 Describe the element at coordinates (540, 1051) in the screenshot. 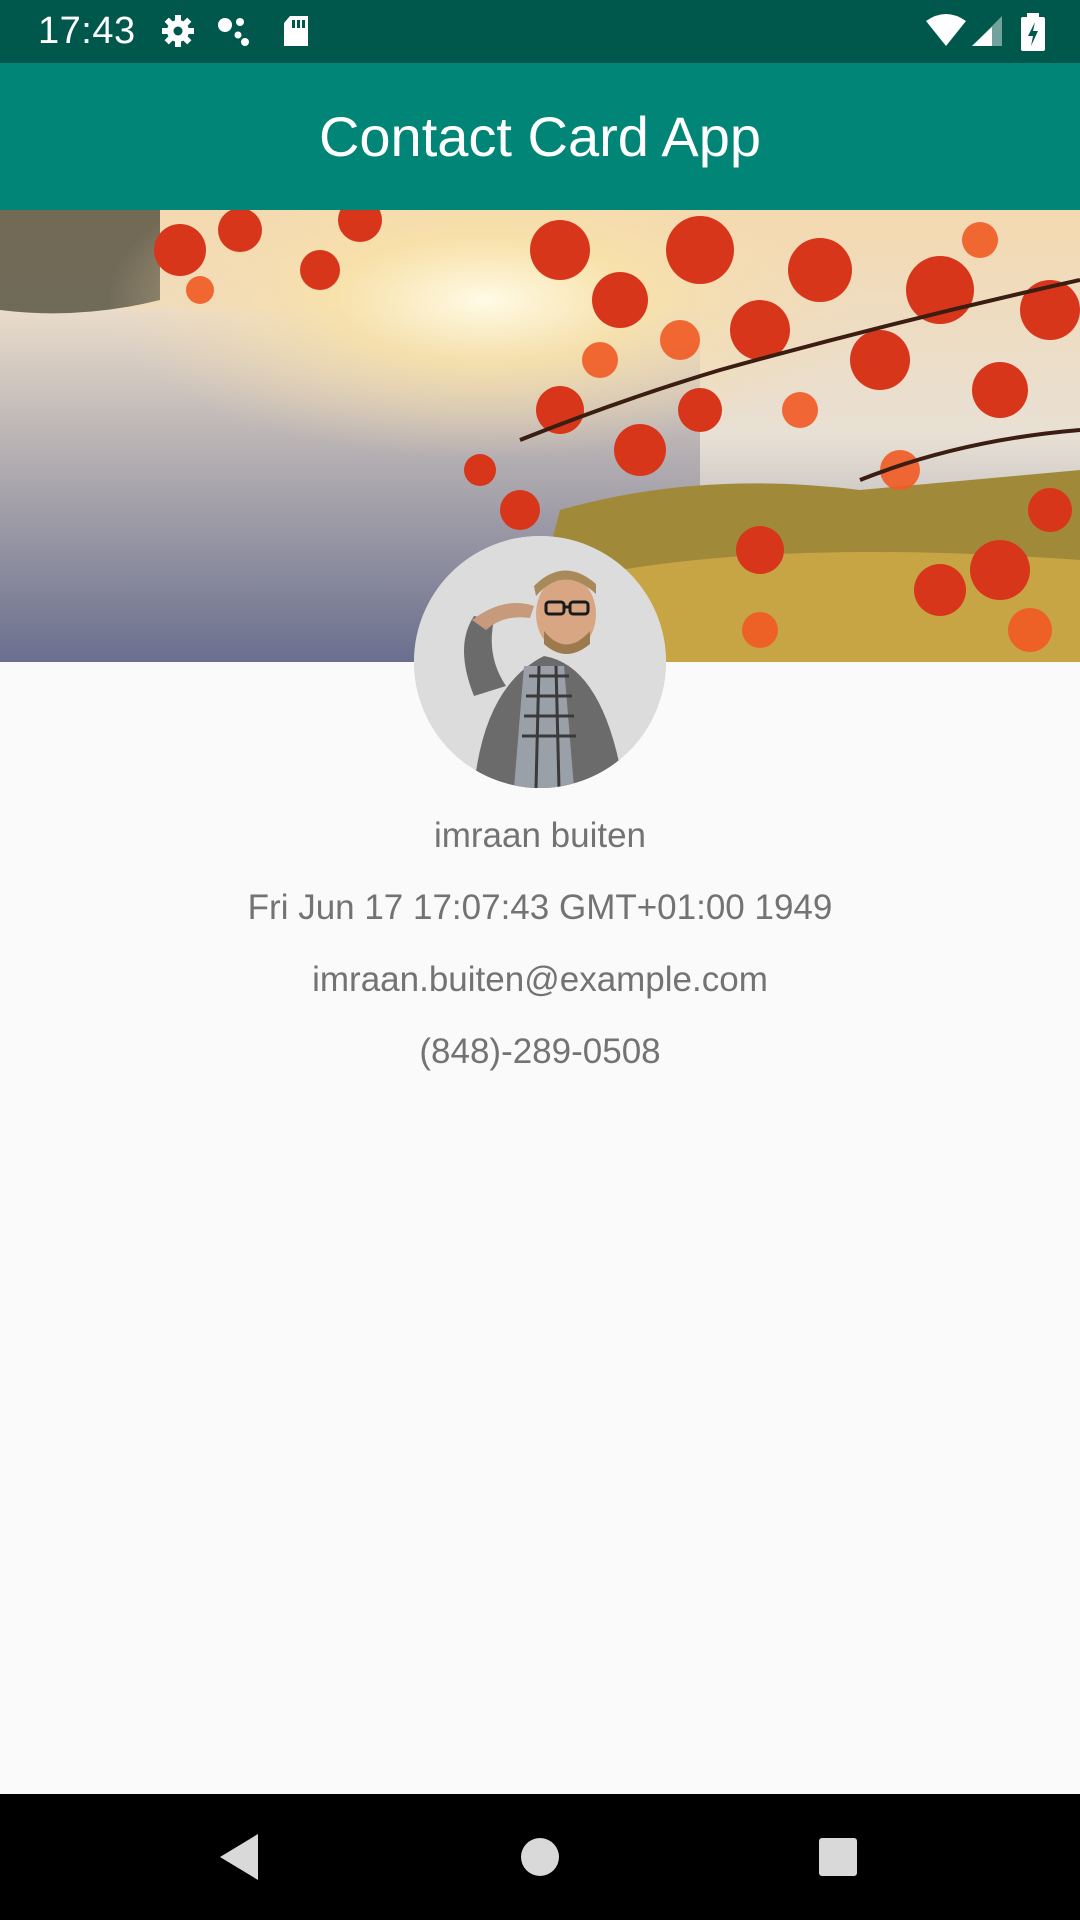

I see `contact-phone: (848)-289-0508` at that location.